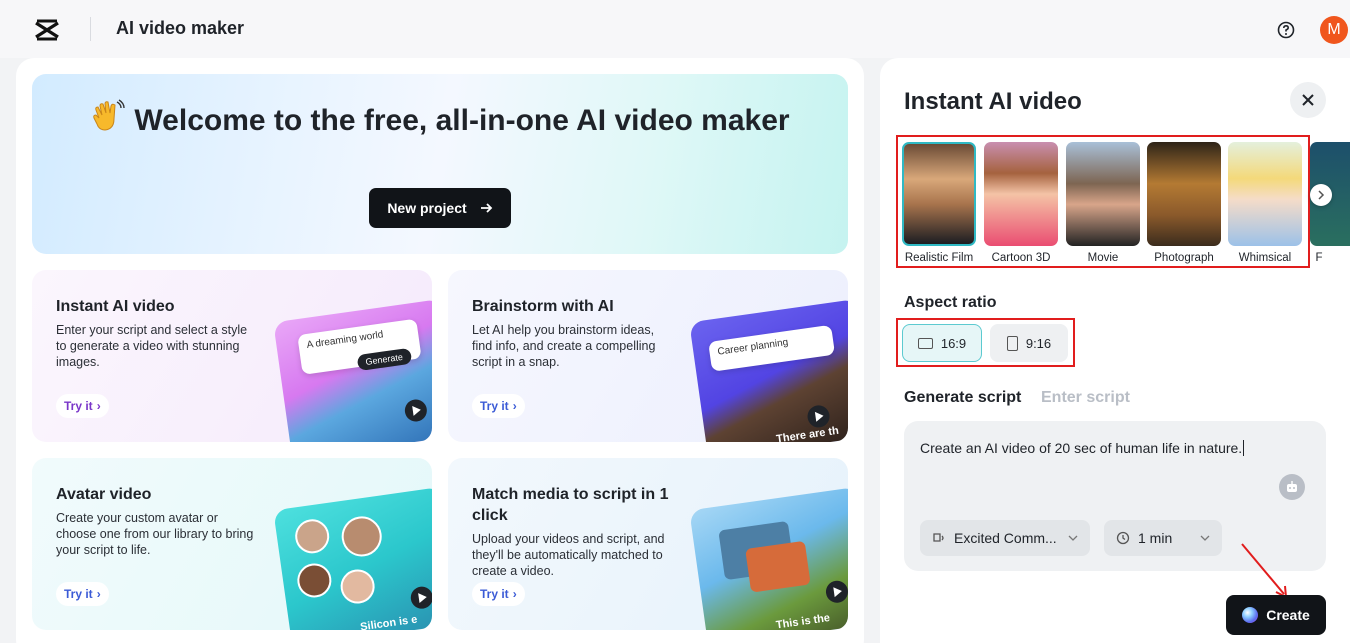 This screenshot has height=643, width=1350. Describe the element at coordinates (939, 258) in the screenshot. I see `style-label: Realistic Film` at that location.